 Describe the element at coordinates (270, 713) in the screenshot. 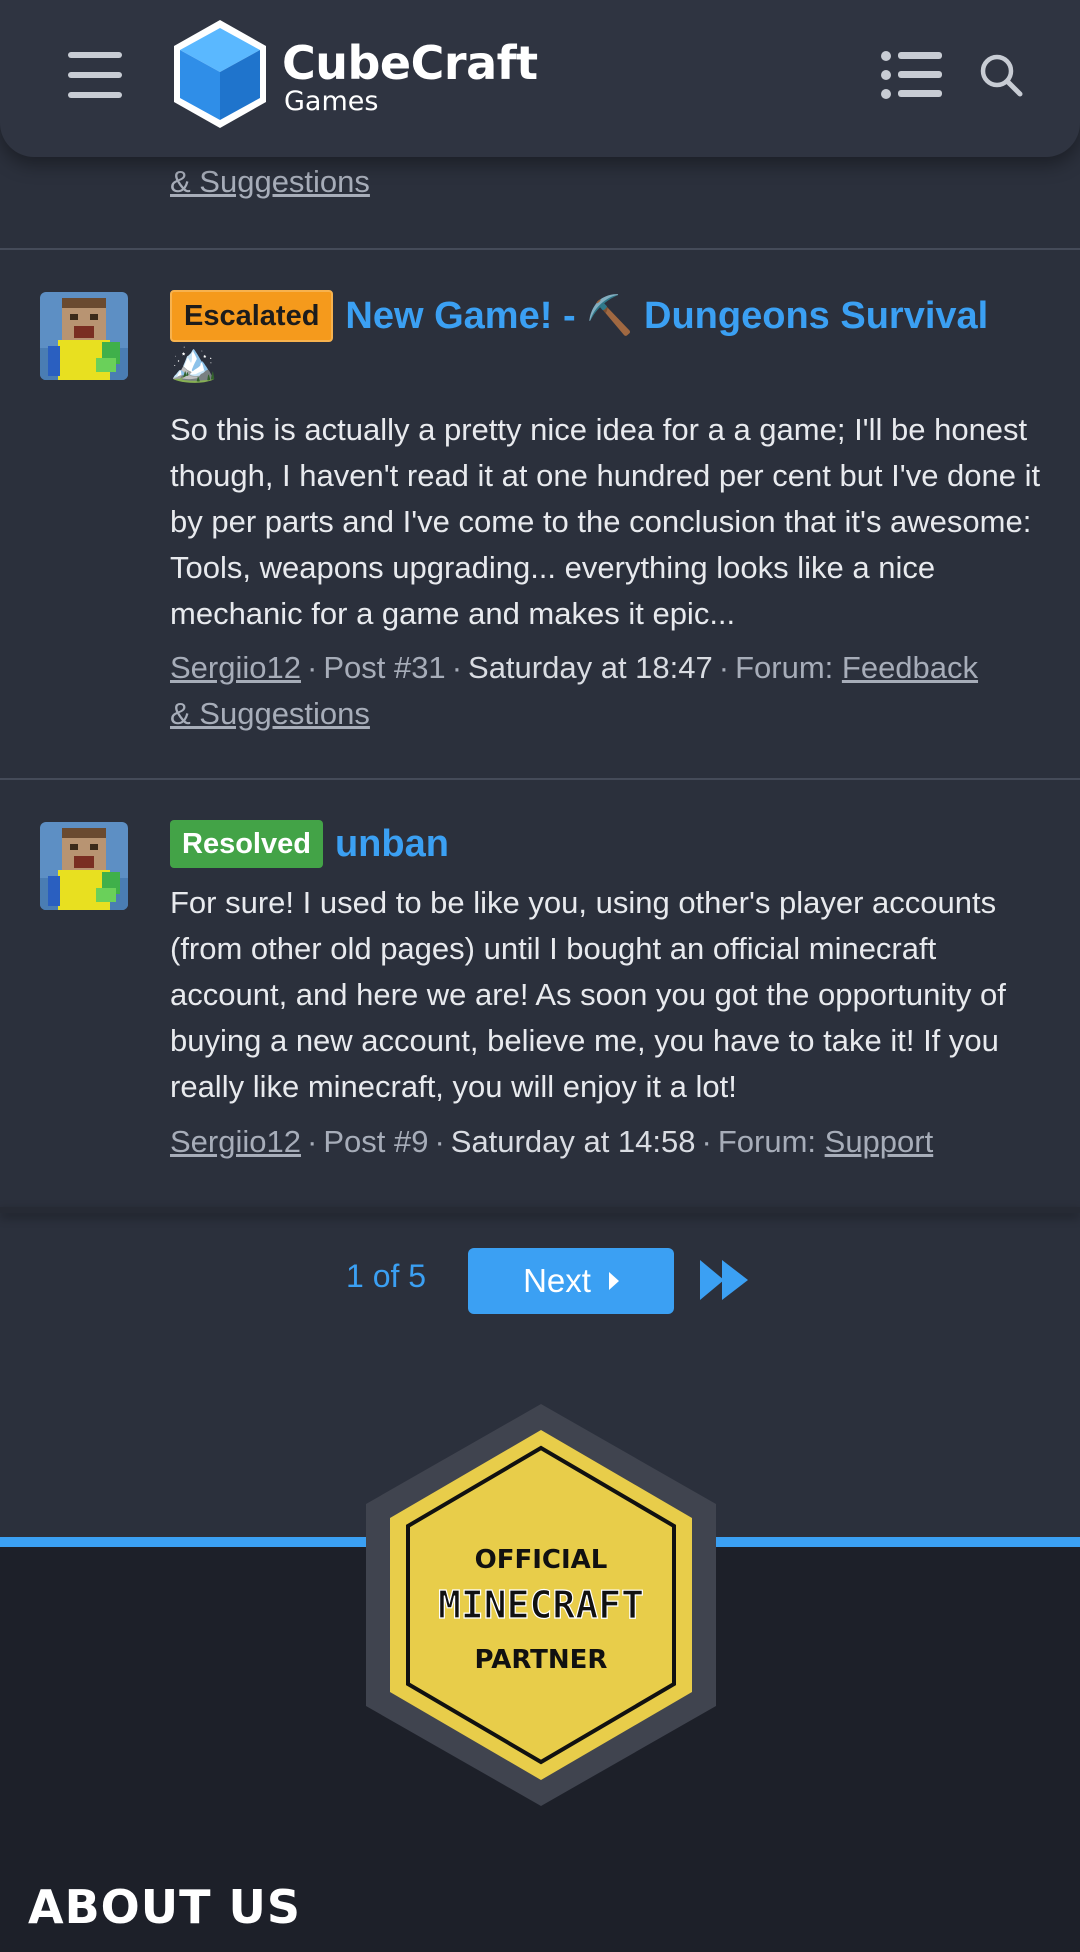

I see `forum-link-continued: & Suggestions` at that location.